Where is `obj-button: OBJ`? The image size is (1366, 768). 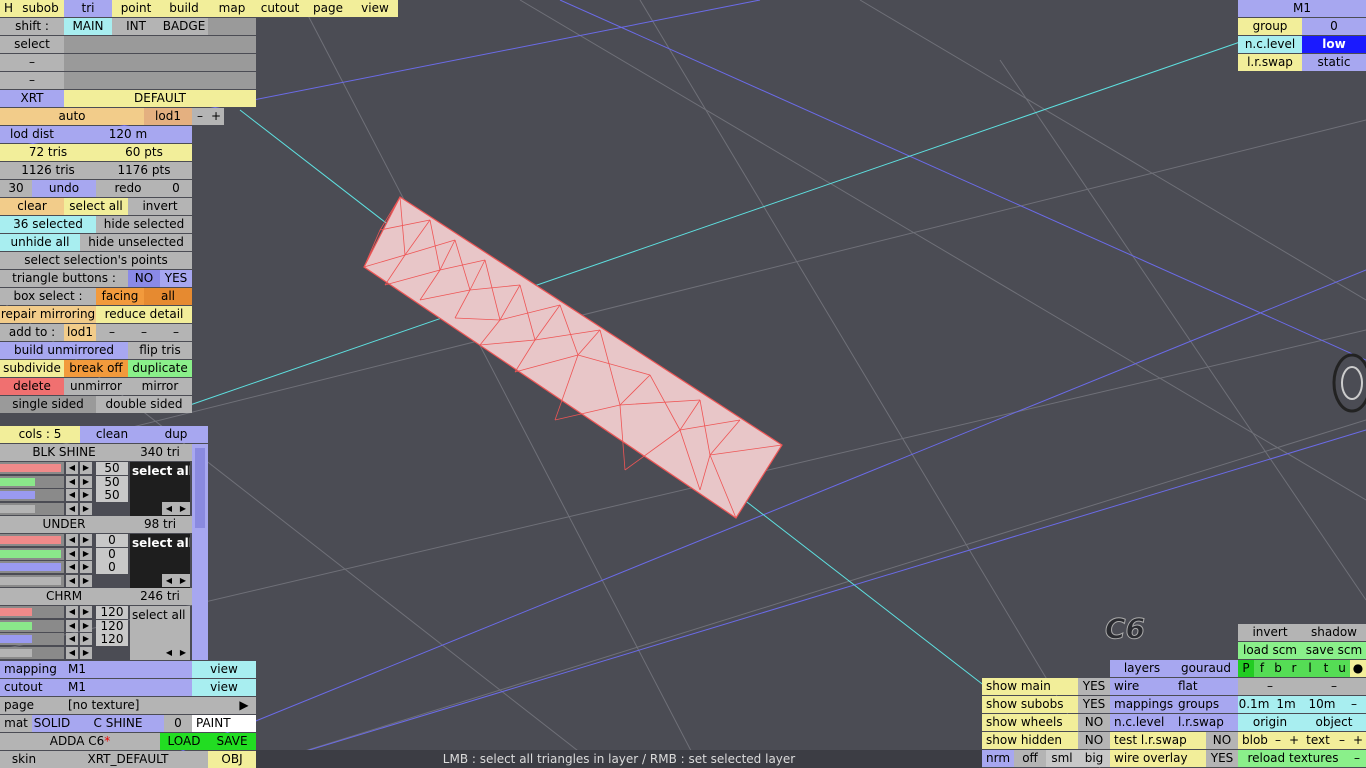
obj-button: OBJ is located at coordinates (232, 759).